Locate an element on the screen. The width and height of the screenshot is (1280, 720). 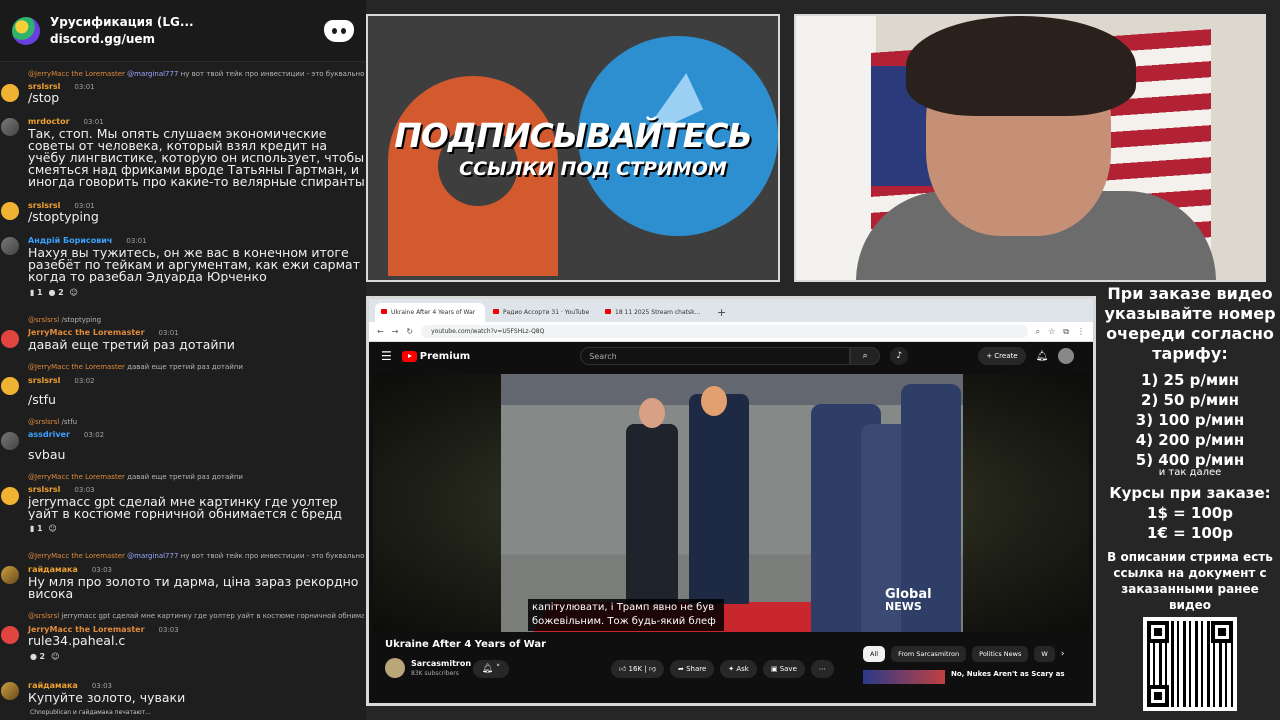
menu-icon: ⋮ is located at coordinates (1081, 331).